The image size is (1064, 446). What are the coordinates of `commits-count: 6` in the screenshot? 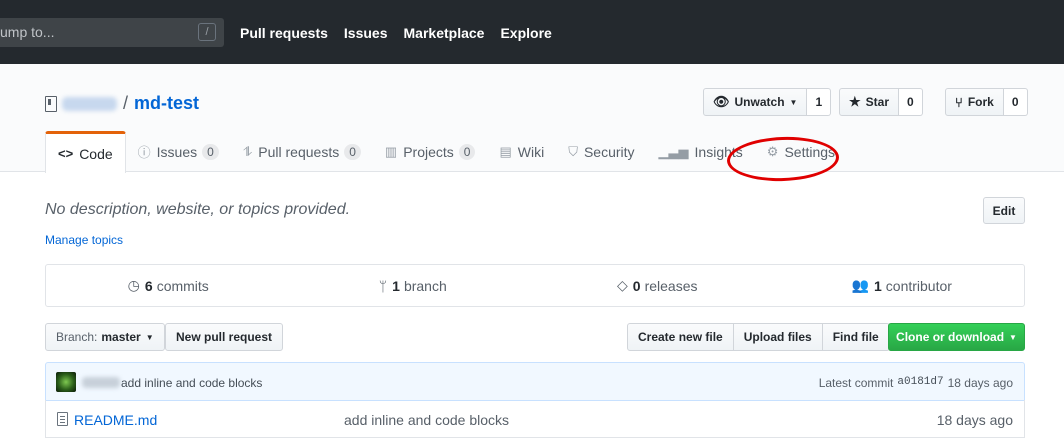 It's located at (148, 285).